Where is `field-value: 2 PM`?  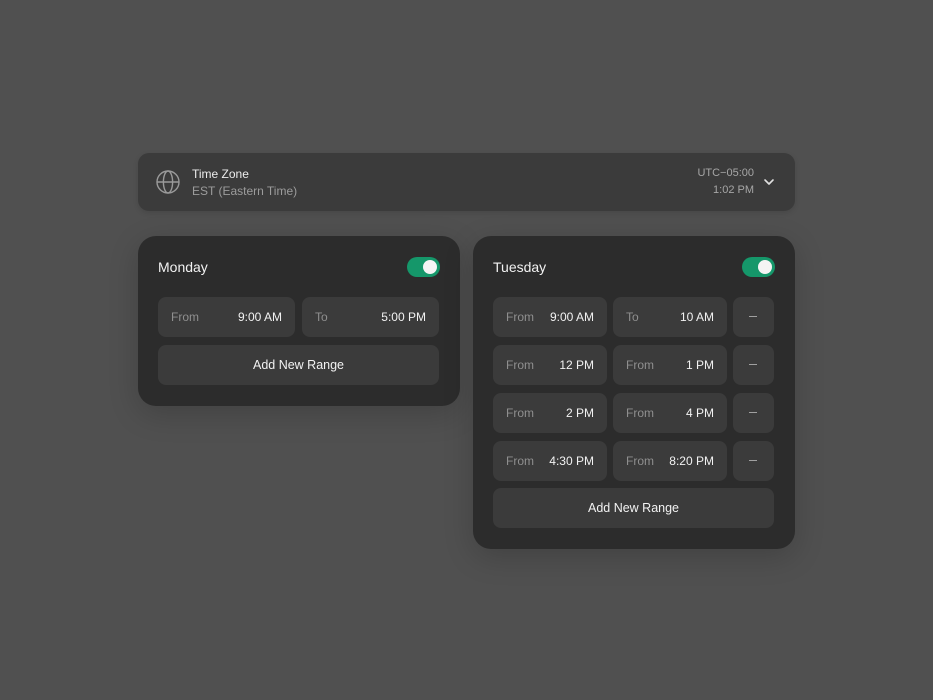 field-value: 2 PM is located at coordinates (579, 413).